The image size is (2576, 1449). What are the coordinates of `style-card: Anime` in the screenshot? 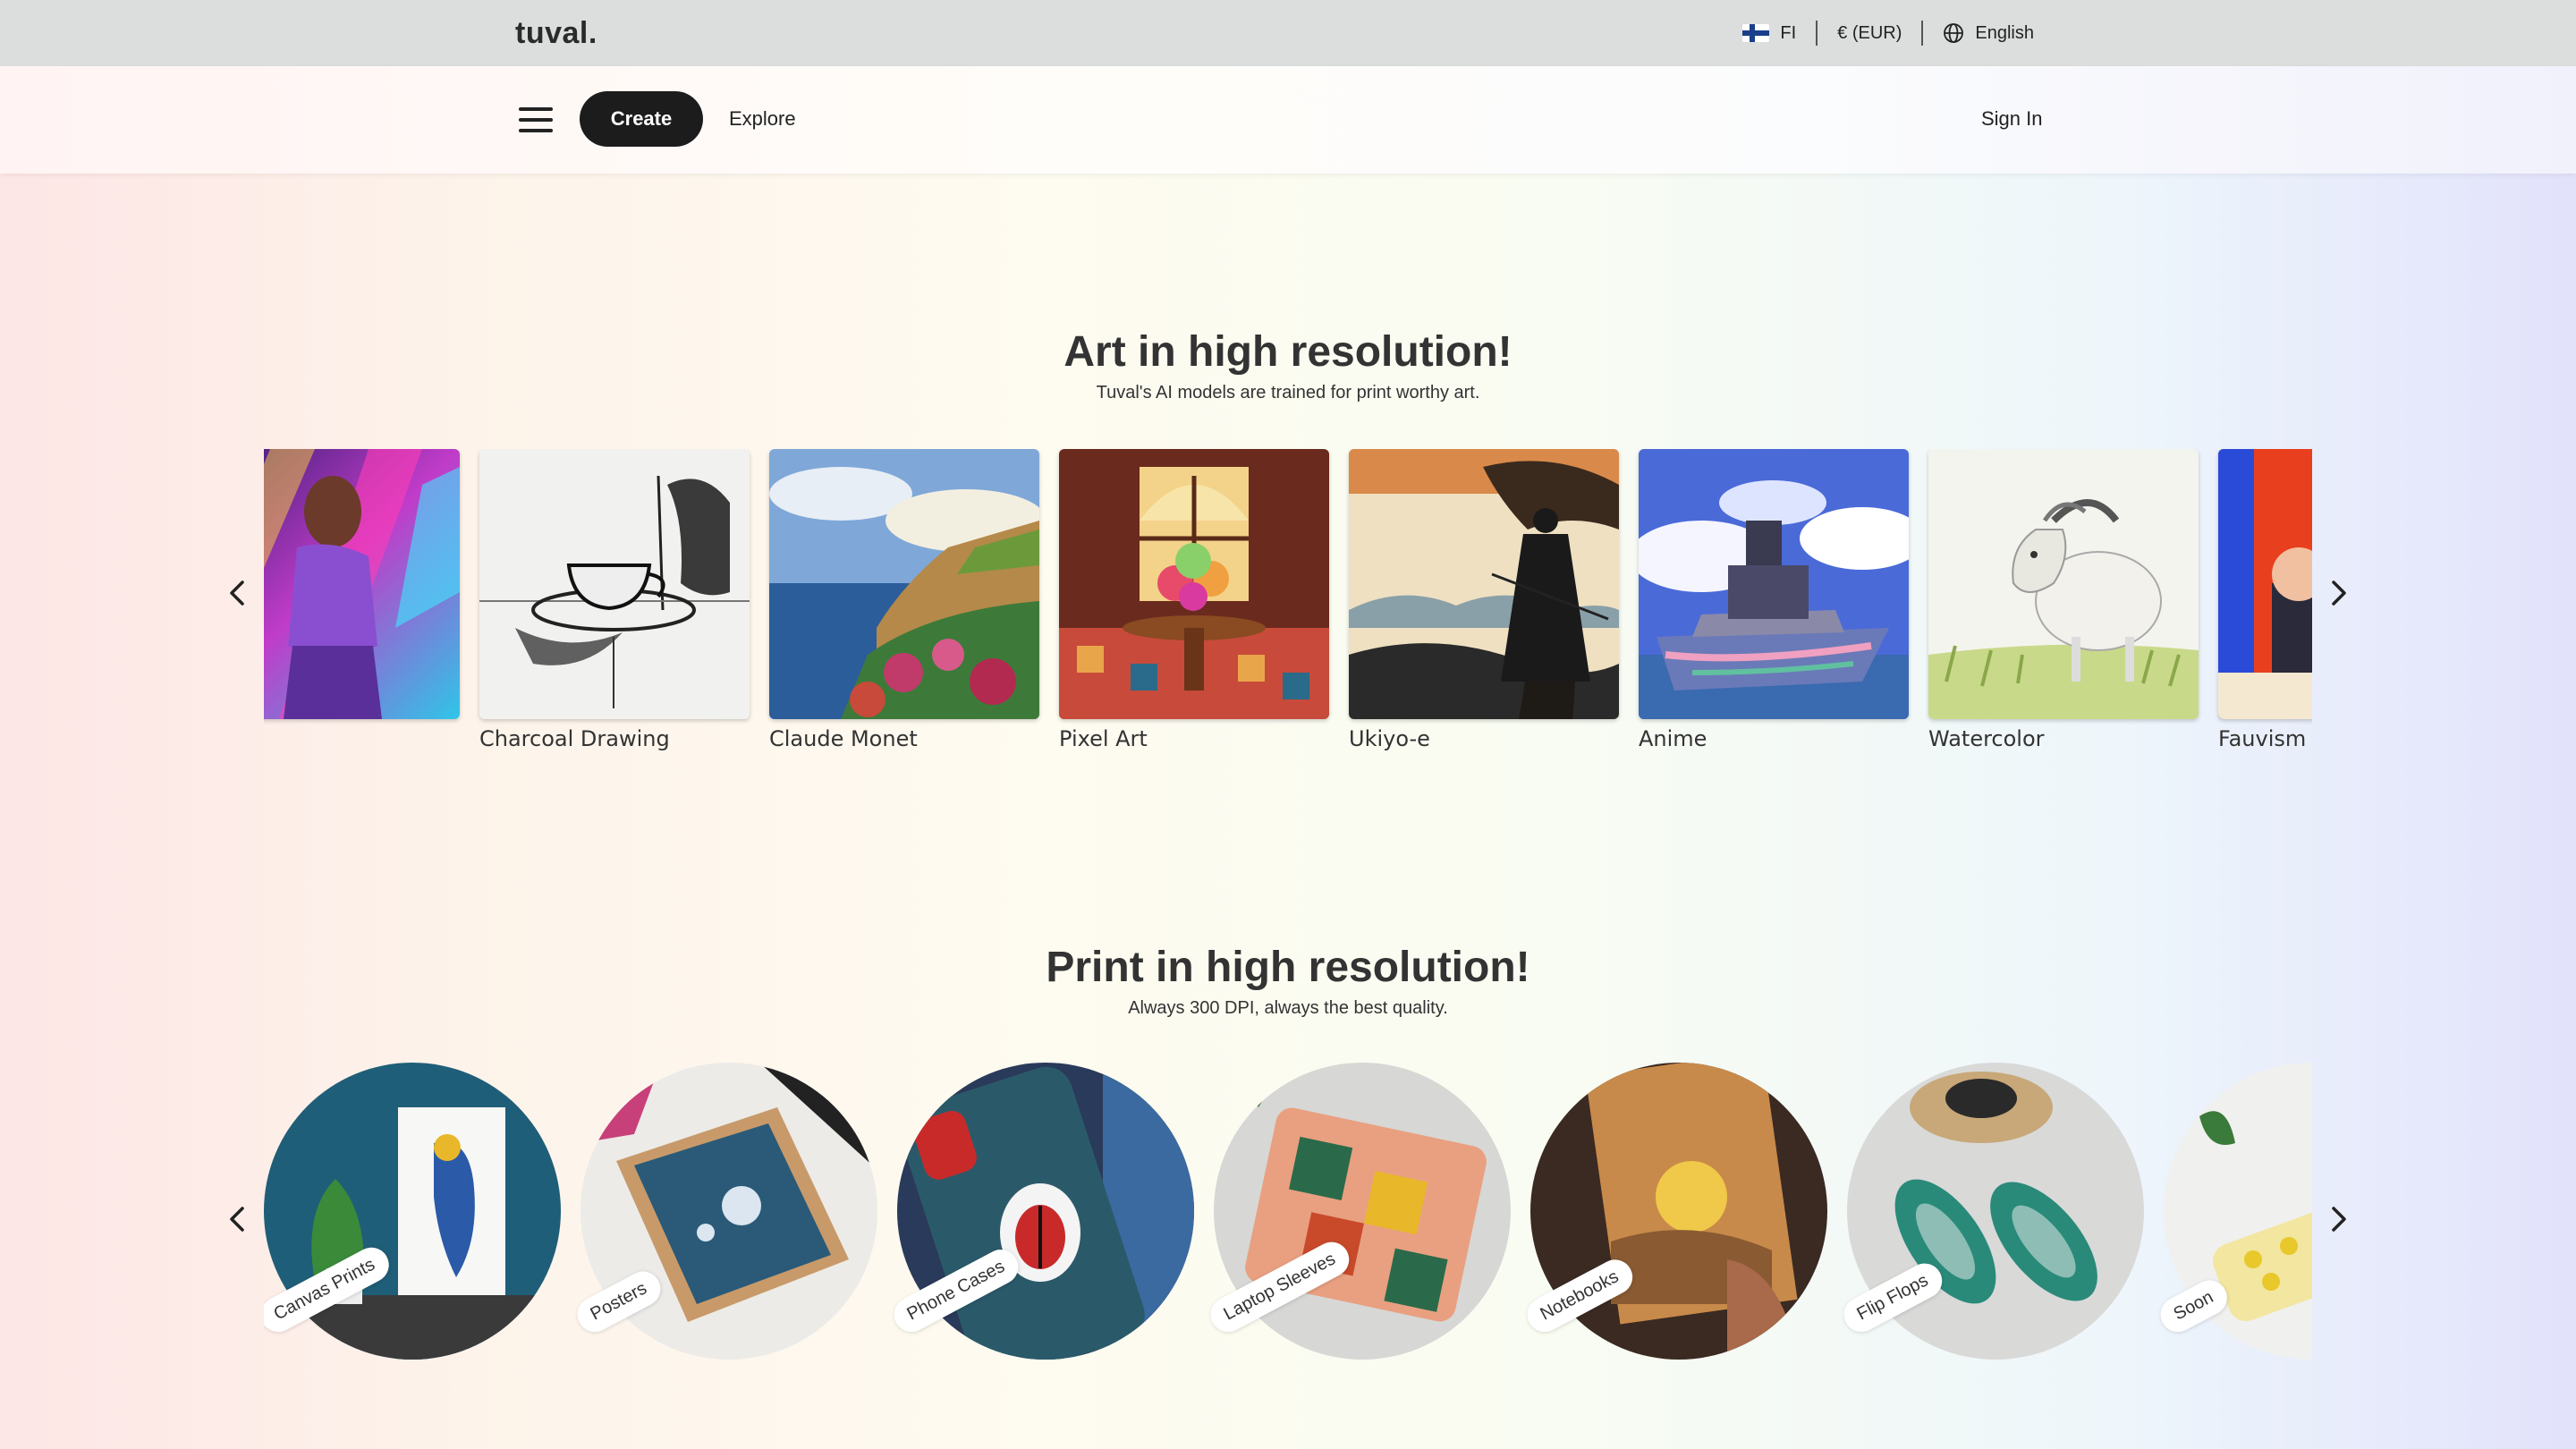 It's located at (1774, 600).